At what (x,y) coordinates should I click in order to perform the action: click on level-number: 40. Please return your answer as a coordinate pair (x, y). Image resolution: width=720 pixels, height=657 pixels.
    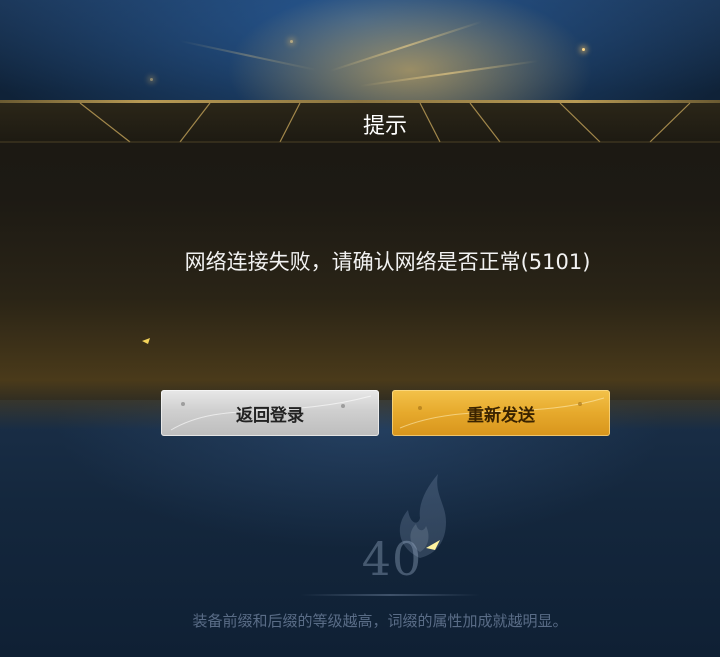
    Looking at the image, I should click on (392, 559).